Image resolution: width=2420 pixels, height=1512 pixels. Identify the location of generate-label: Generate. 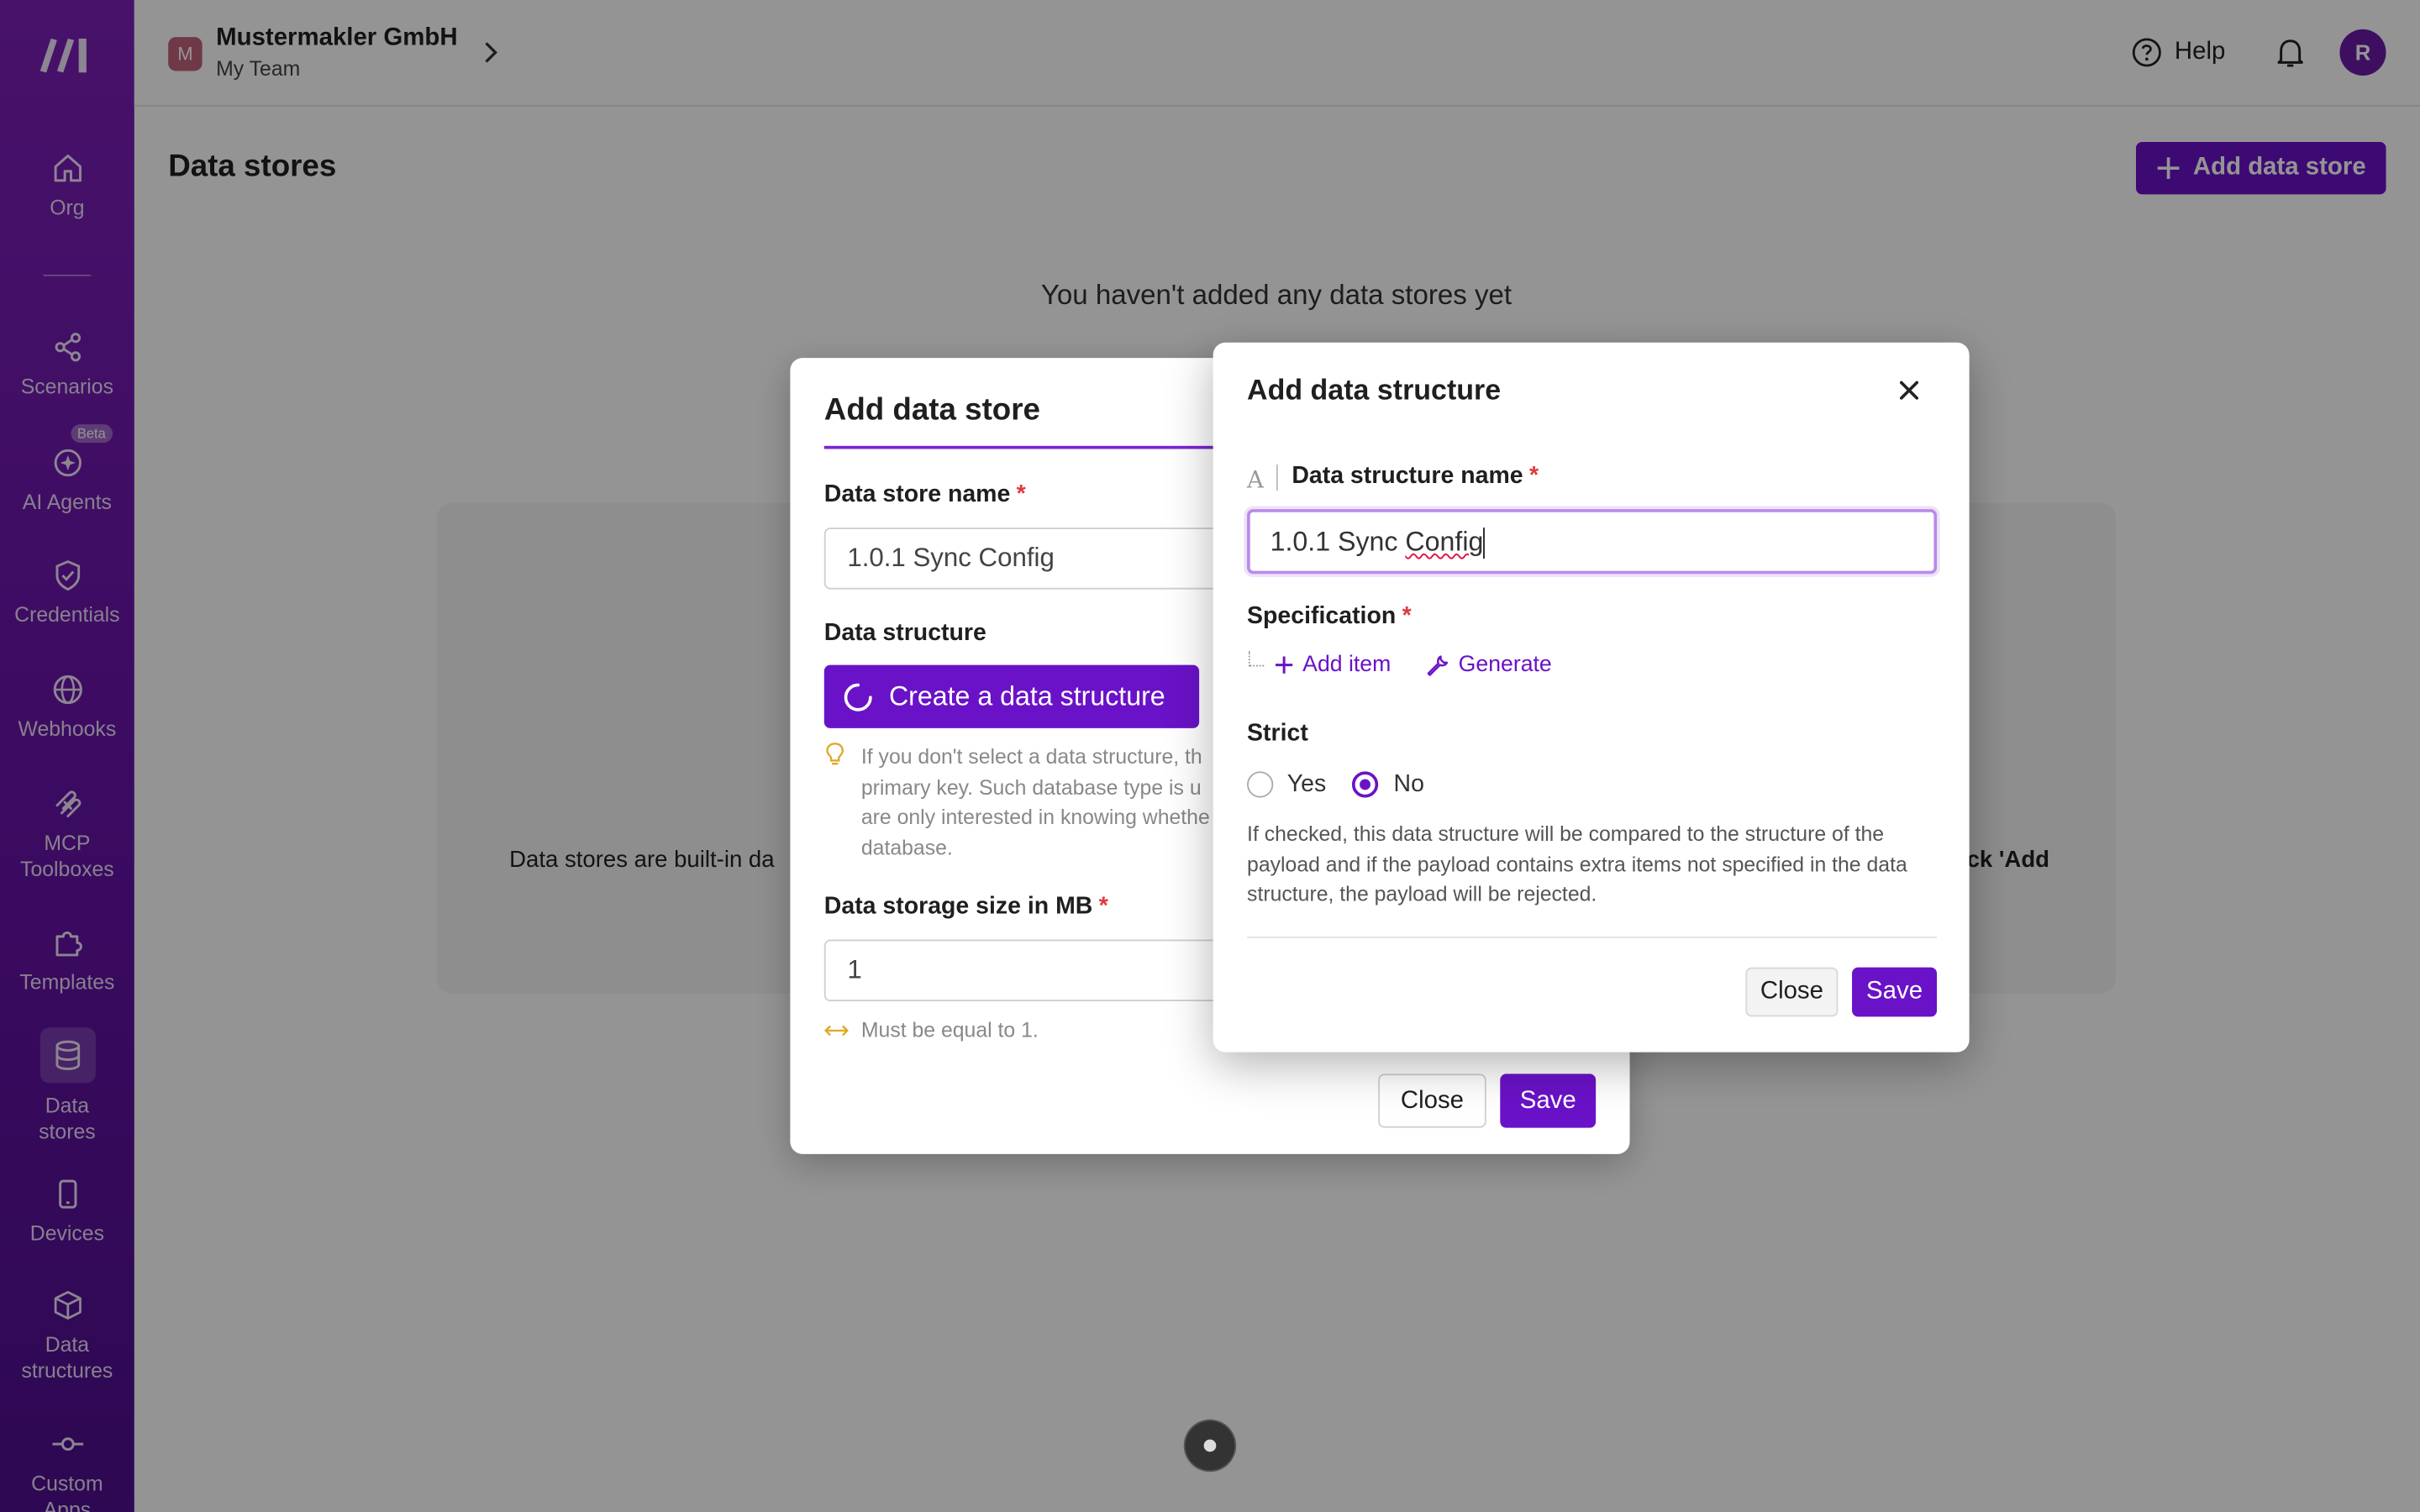
(1505, 665).